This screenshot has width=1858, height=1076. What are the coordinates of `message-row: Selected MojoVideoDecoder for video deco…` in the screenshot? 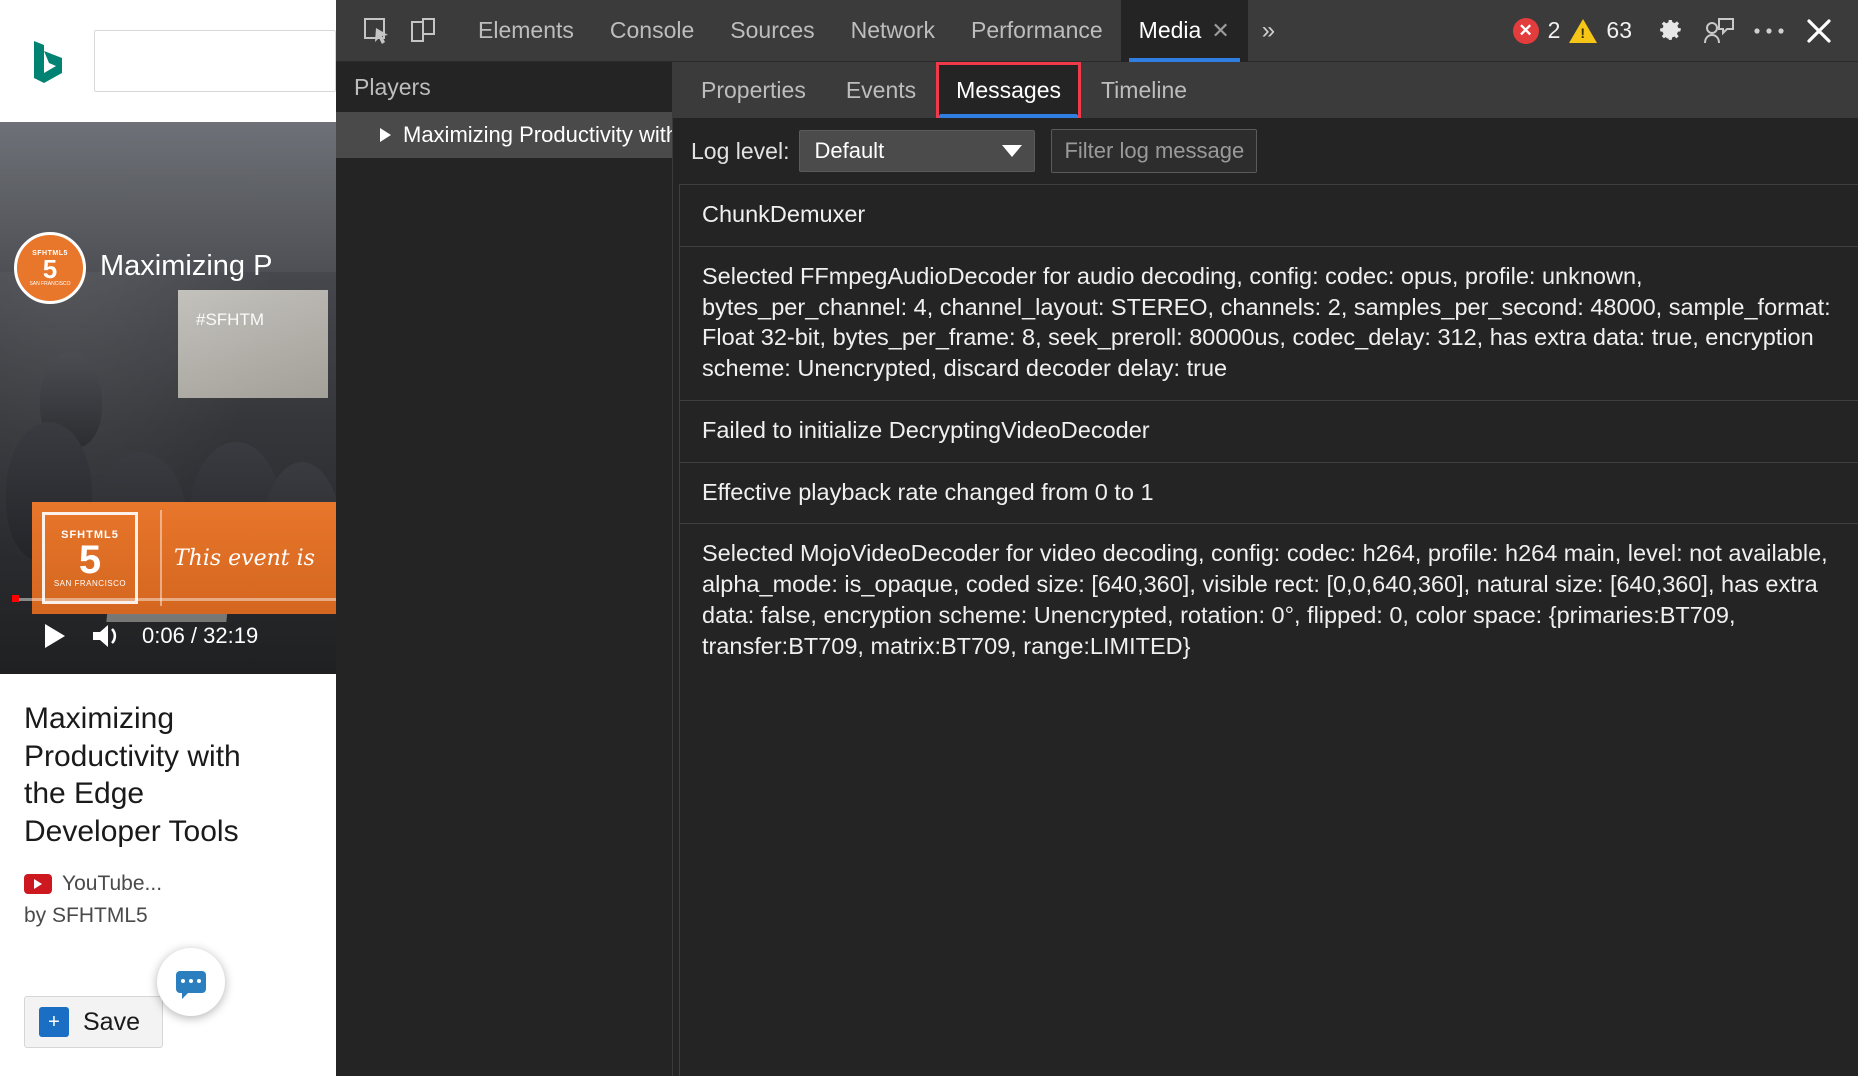 It's located at (1268, 600).